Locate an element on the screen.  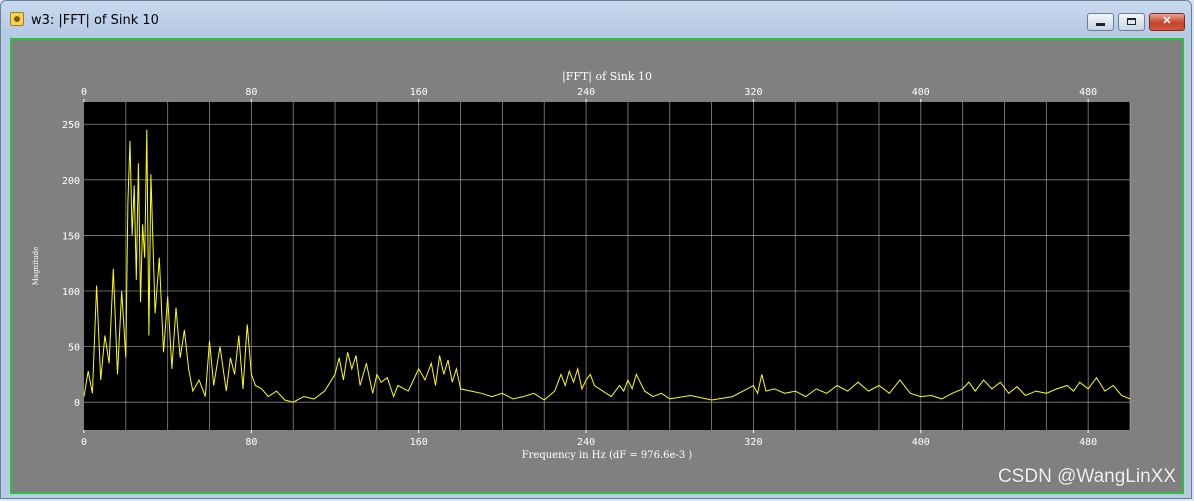
x-tick-label-bottom: 240 is located at coordinates (586, 442).